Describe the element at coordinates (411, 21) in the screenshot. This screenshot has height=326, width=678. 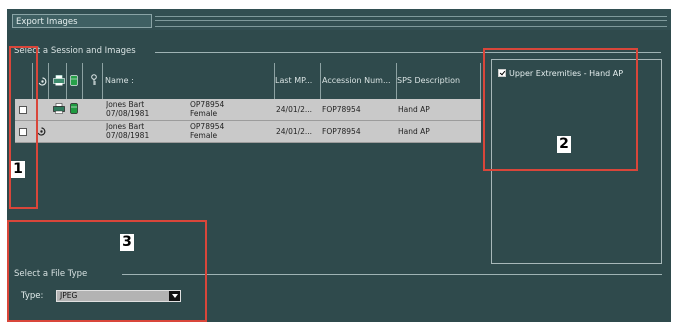
I see `title-decoration` at that location.